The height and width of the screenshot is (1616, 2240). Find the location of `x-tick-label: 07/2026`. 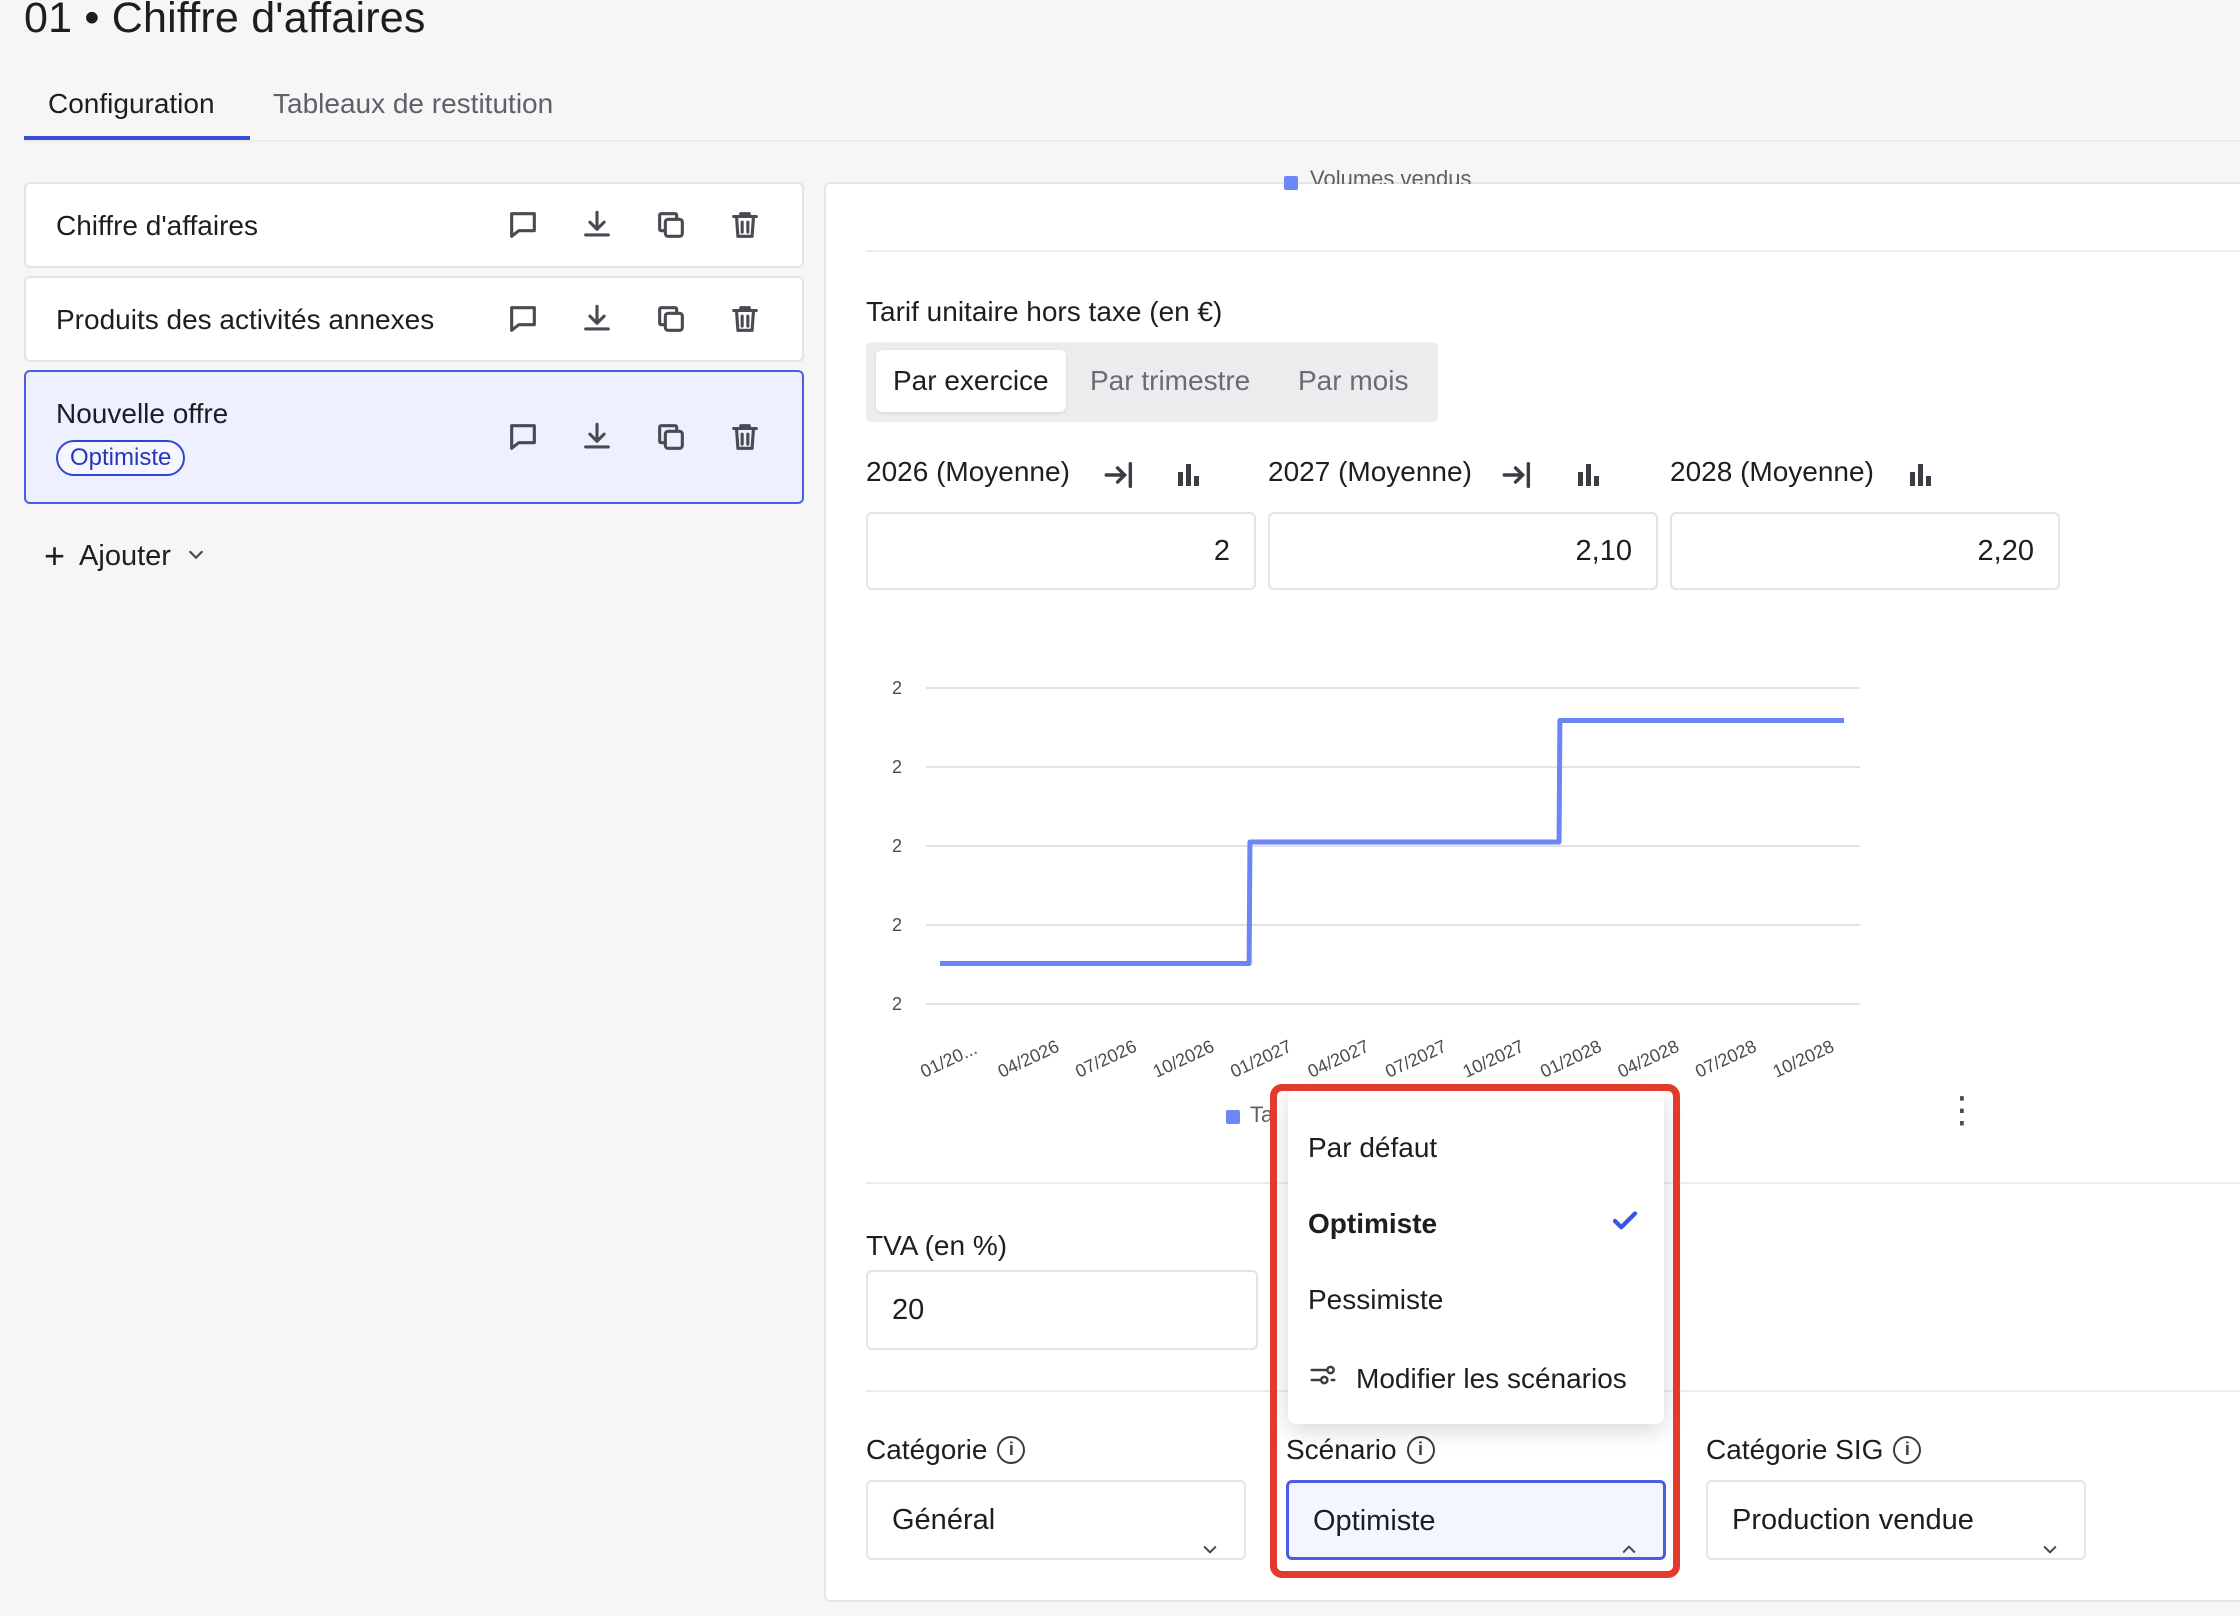

x-tick-label: 07/2026 is located at coordinates (1105, 1059).